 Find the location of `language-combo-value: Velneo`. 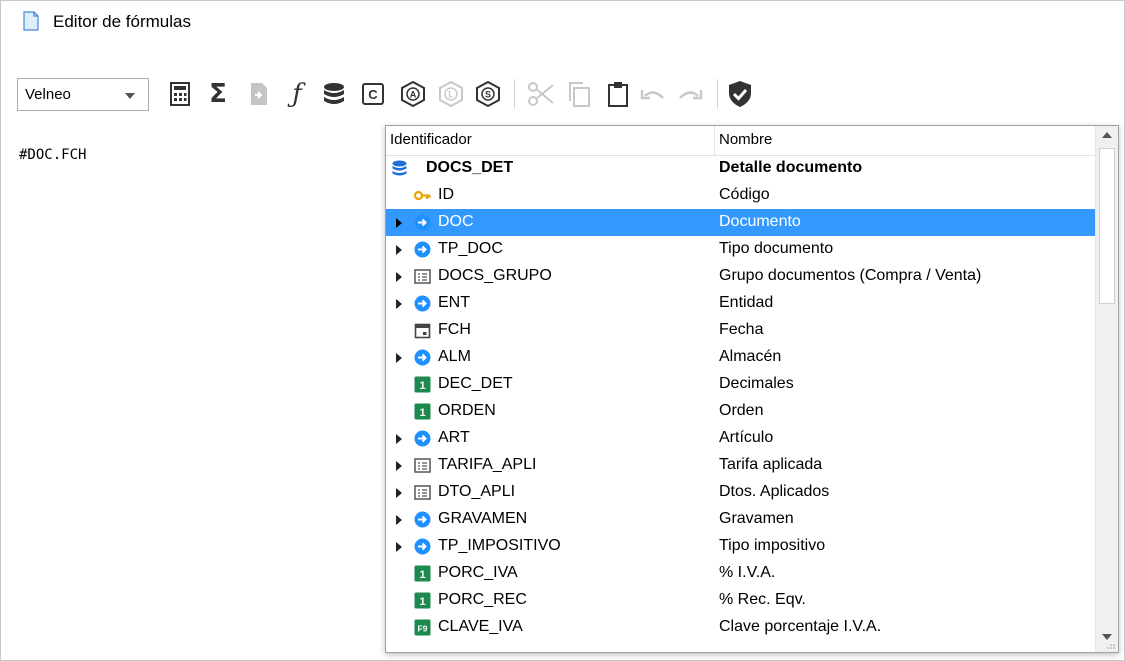

language-combo-value: Velneo is located at coordinates (48, 94).